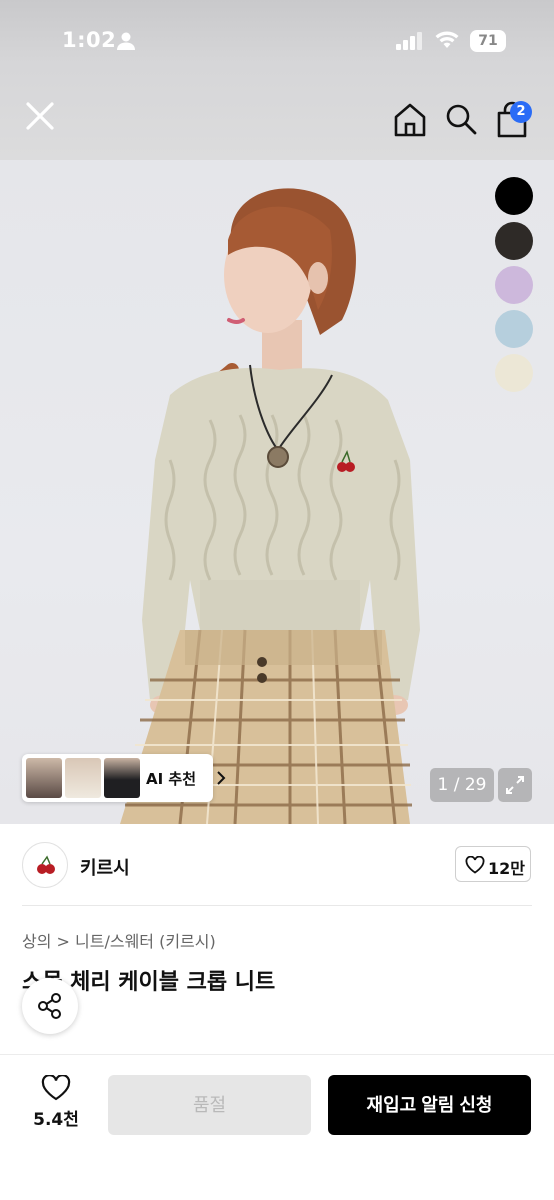  Describe the element at coordinates (514, 285) in the screenshot. I see `color-swatch-lavender` at that location.